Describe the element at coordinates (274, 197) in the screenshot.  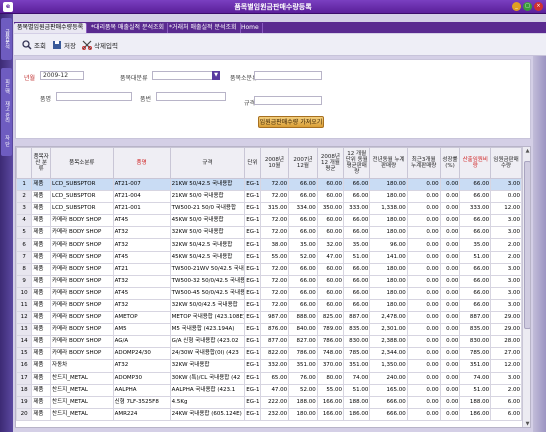
I see `table-cell: 72.00` at that location.